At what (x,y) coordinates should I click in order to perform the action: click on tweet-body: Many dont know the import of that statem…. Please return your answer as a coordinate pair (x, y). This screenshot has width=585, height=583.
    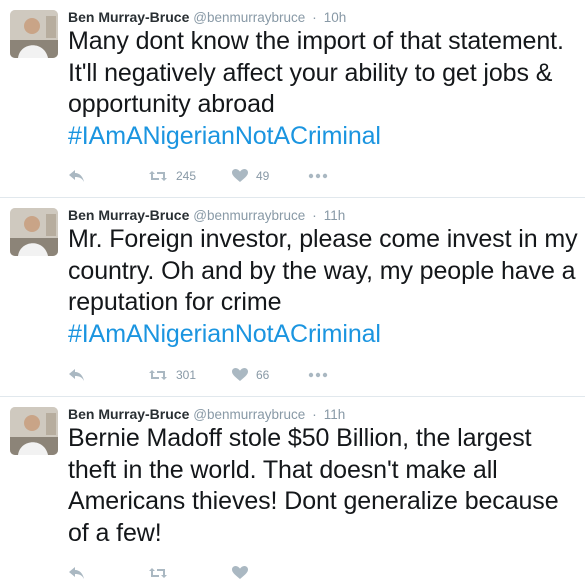
    Looking at the image, I should click on (316, 72).